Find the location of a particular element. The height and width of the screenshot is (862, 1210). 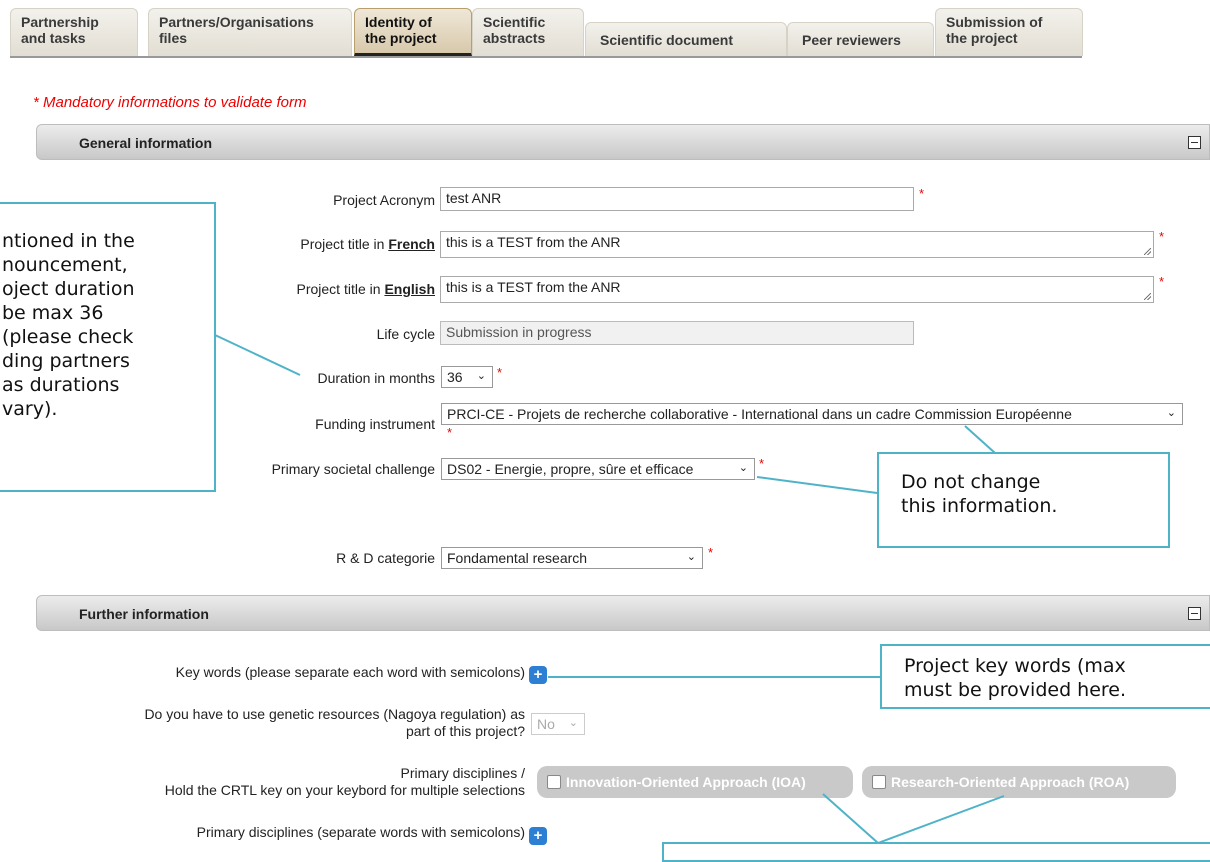

disciplines-callout is located at coordinates (936, 852).